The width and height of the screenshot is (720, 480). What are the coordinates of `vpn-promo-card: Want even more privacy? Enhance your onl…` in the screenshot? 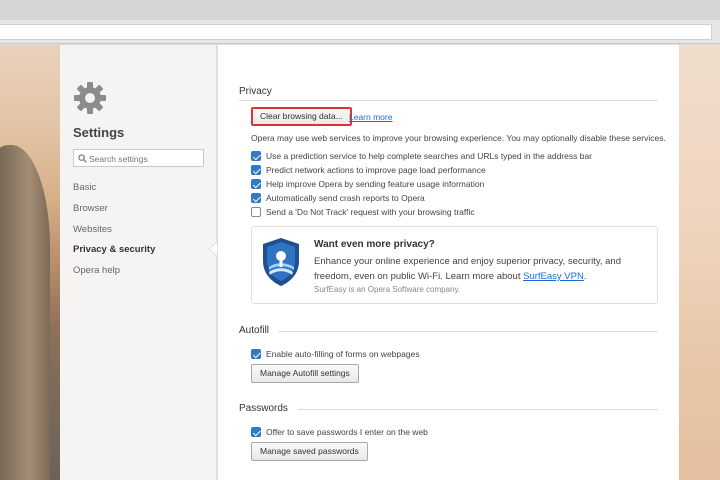 It's located at (454, 265).